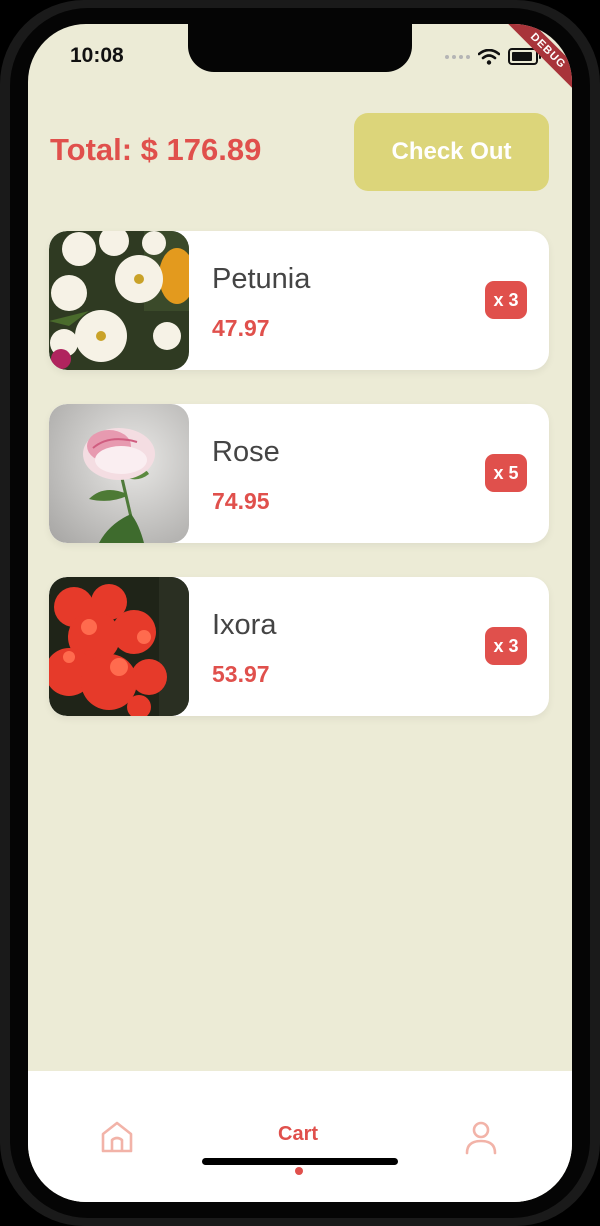 This screenshot has width=600, height=1226. Describe the element at coordinates (244, 625) in the screenshot. I see `item-name: Ixora` at that location.